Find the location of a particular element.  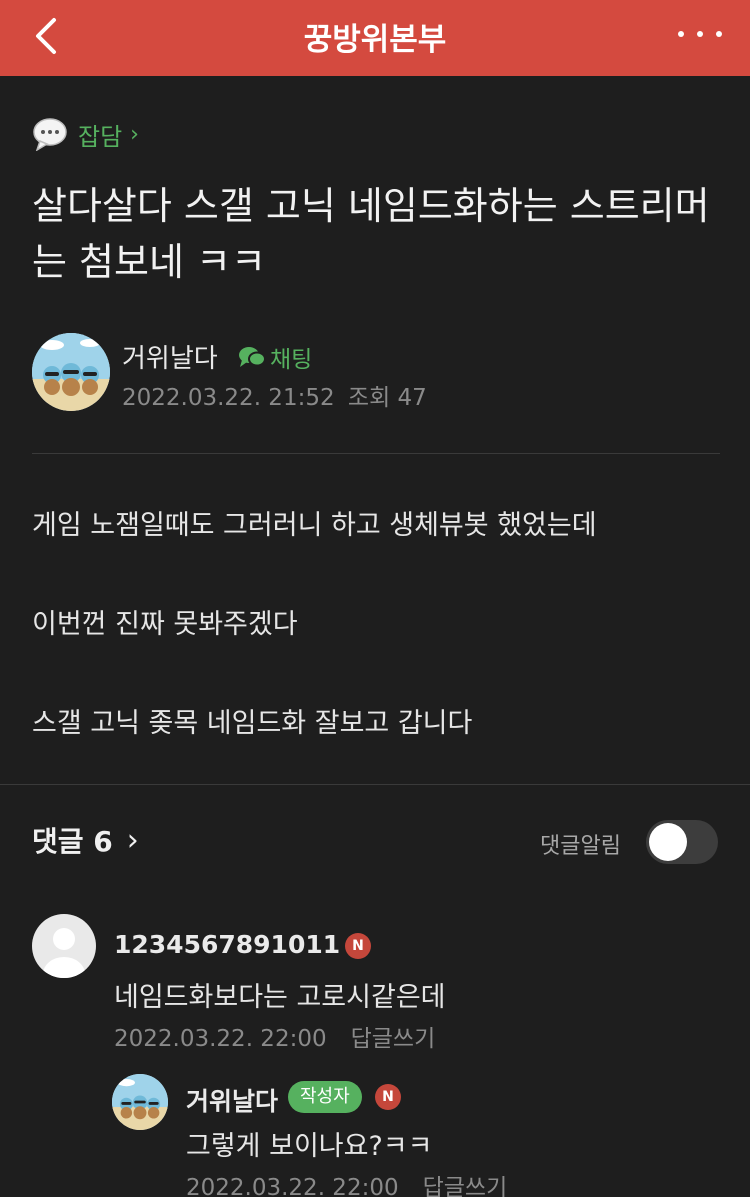

comment-text: 그렇게 보이나요?ㅋㅋ is located at coordinates (309, 1146).